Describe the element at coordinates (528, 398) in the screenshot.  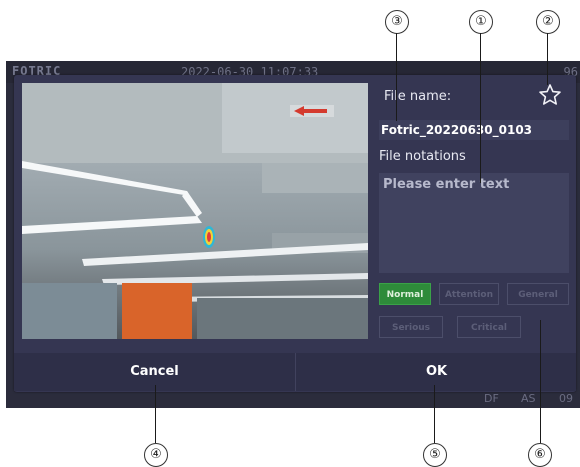
I see `device-bottom-label: AS` at that location.